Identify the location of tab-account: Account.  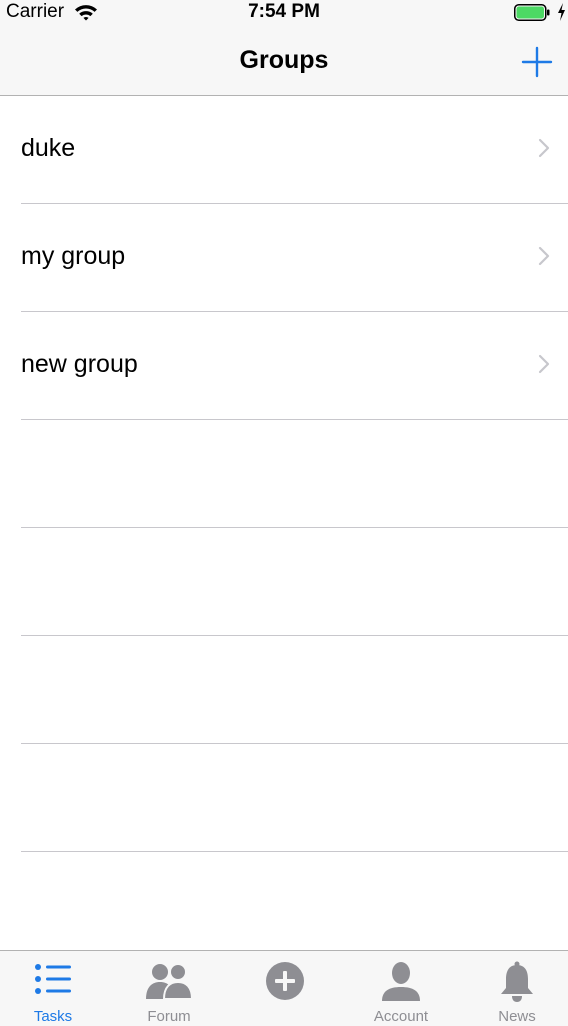
(401, 988).